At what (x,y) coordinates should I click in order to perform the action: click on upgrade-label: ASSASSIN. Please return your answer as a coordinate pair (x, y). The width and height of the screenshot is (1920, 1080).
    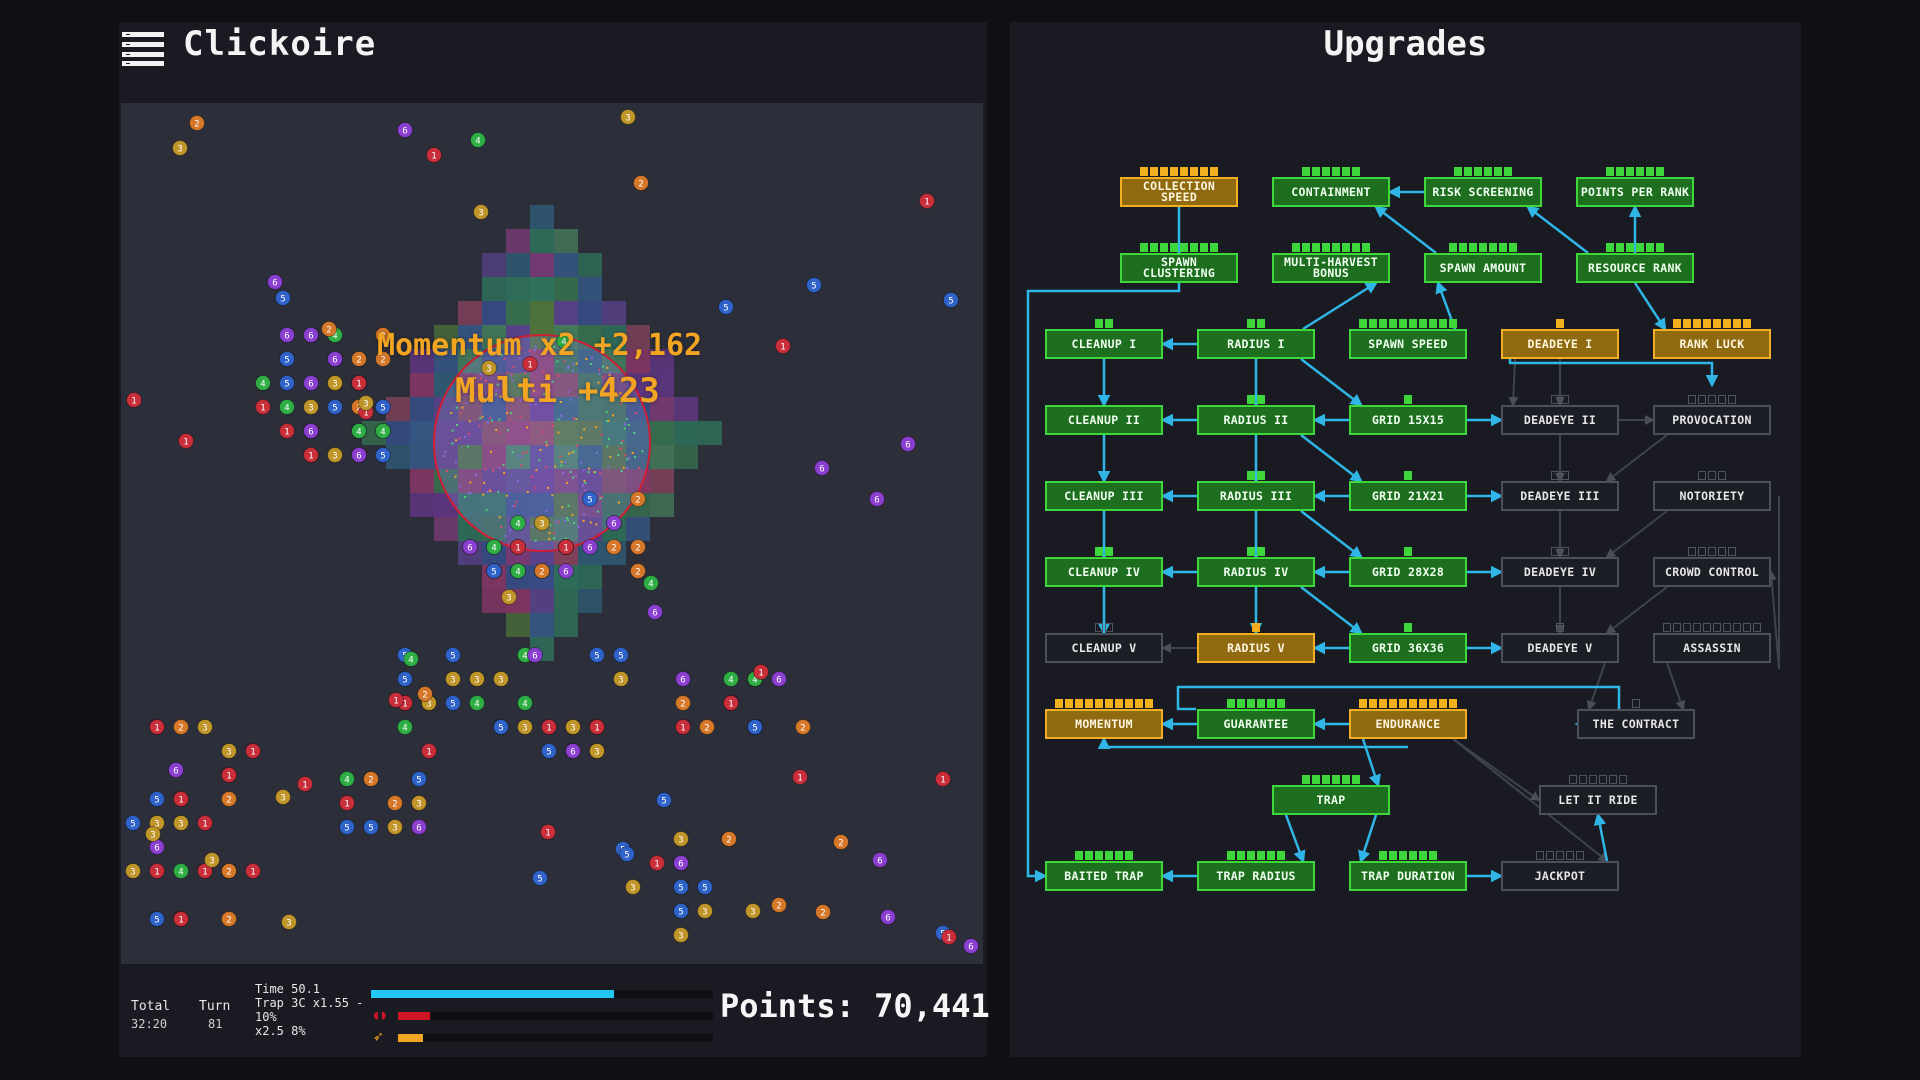
    Looking at the image, I should click on (1712, 647).